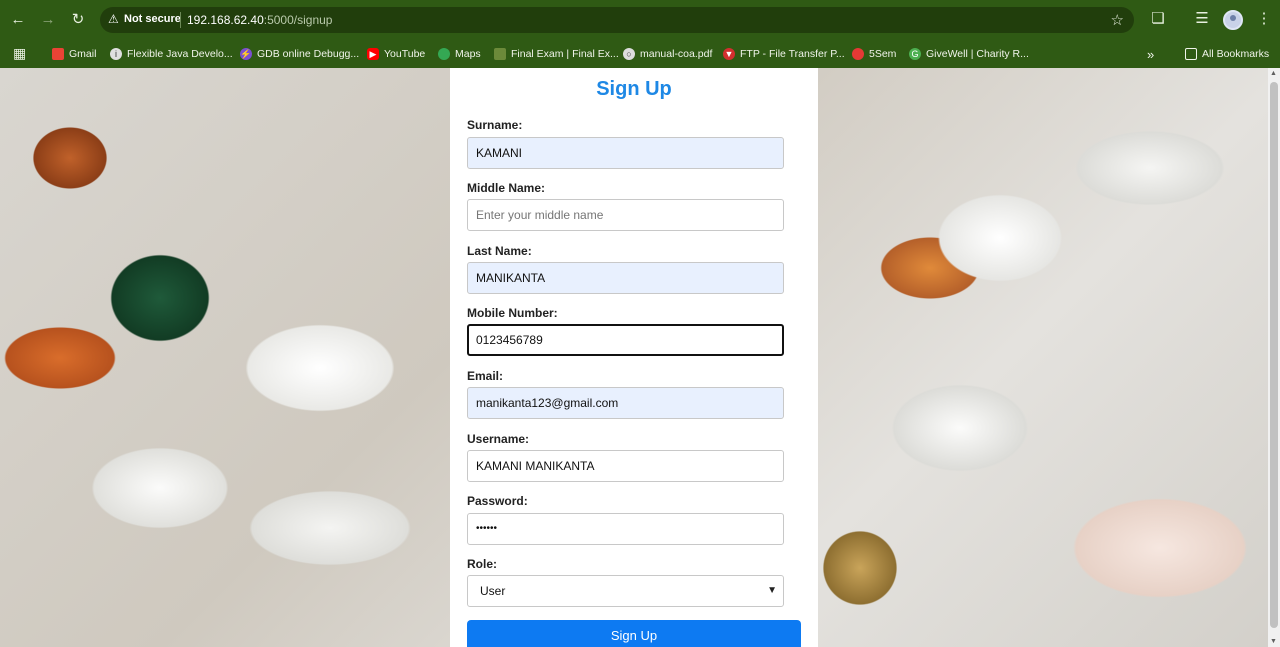 The image size is (1280, 647). Describe the element at coordinates (396, 54) in the screenshot. I see `bookmark-youtube: ▶ YouTube` at that location.